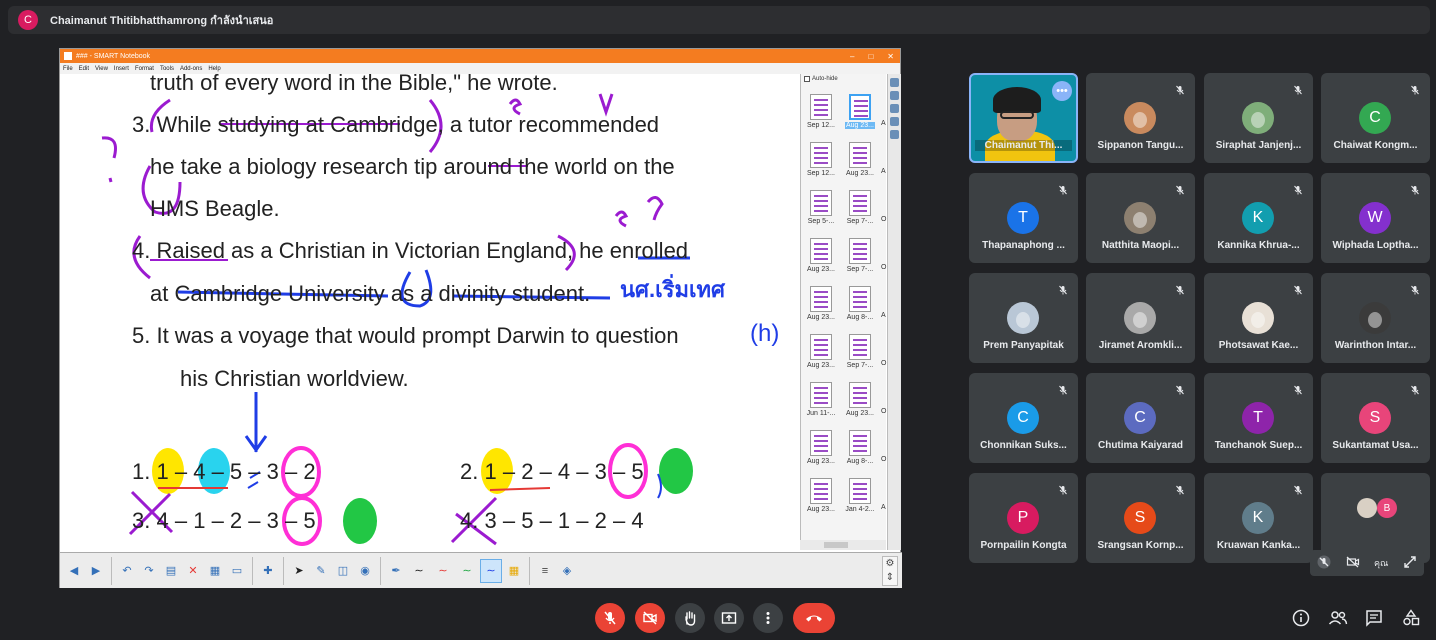 The height and width of the screenshot is (640, 1436). What do you see at coordinates (894, 134) in the screenshot?
I see `addons-icon` at bounding box center [894, 134].